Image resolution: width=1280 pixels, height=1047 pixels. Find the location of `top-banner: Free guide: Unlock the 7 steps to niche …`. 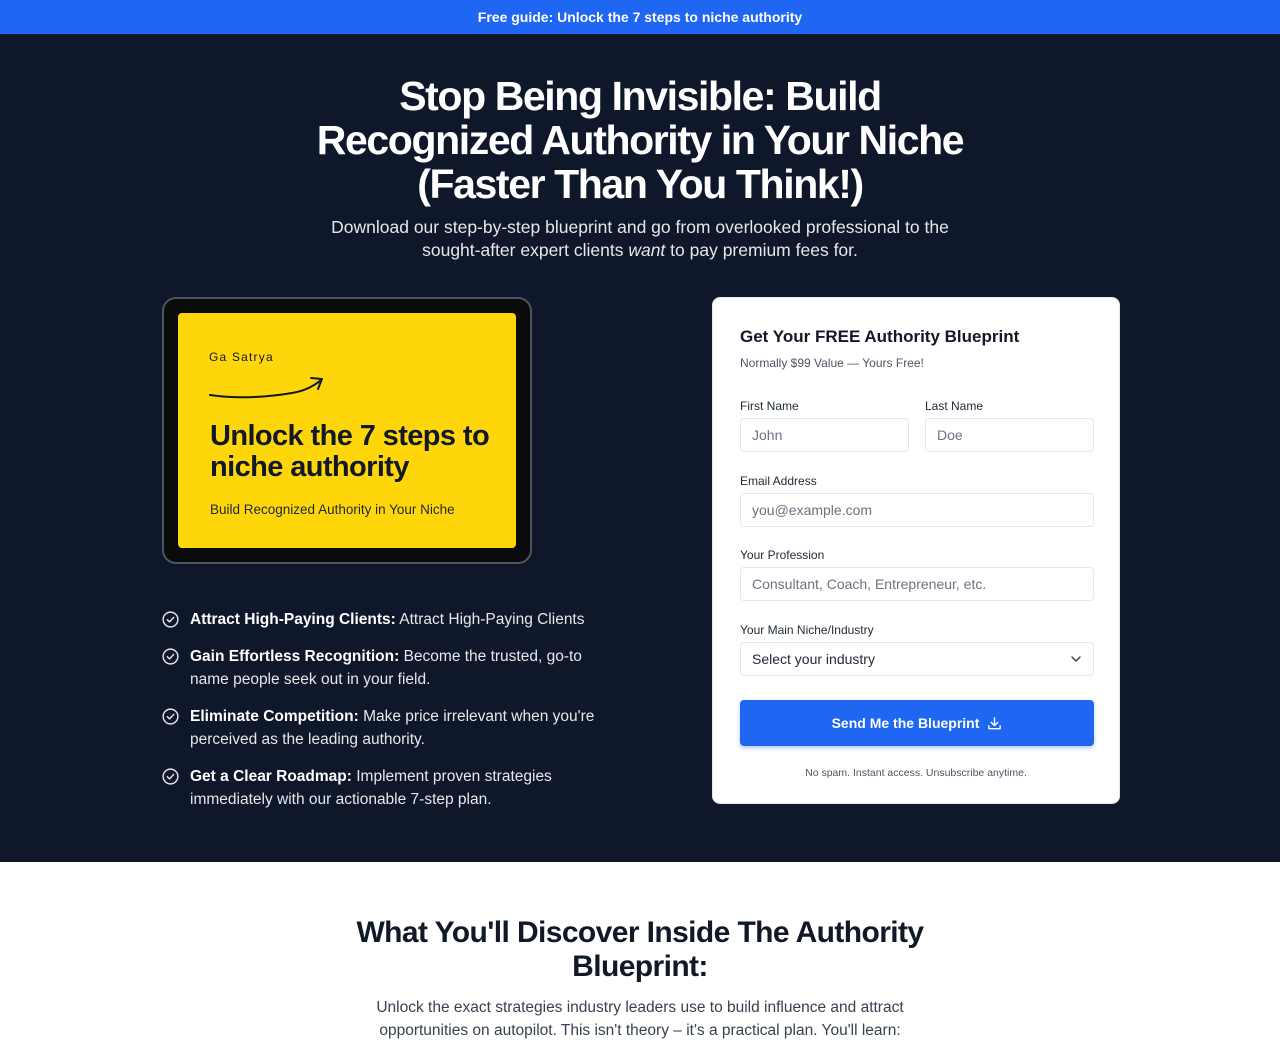

top-banner: Free guide: Unlock the 7 steps to niche … is located at coordinates (640, 17).